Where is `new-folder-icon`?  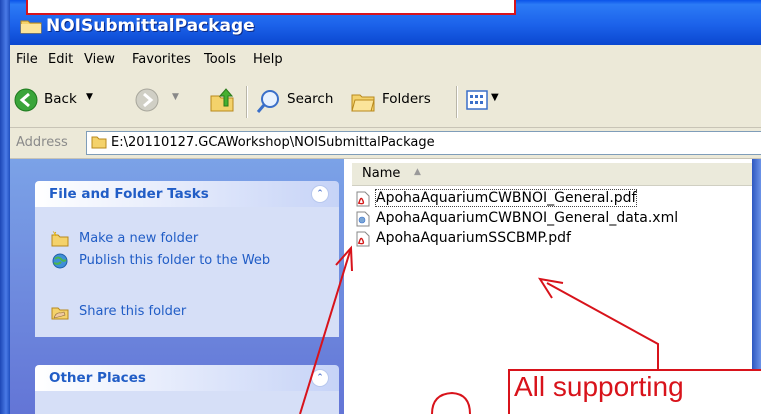 new-folder-icon is located at coordinates (60, 239).